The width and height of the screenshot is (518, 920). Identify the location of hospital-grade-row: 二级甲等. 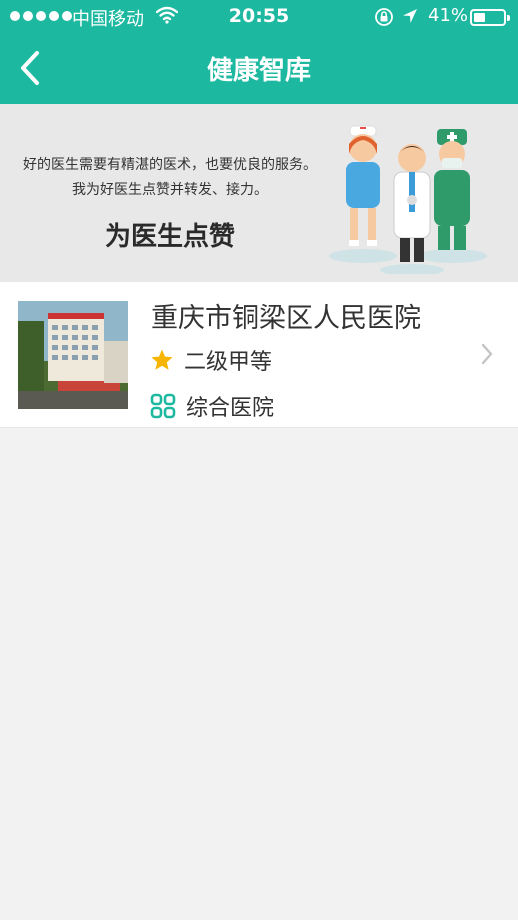
(211, 360).